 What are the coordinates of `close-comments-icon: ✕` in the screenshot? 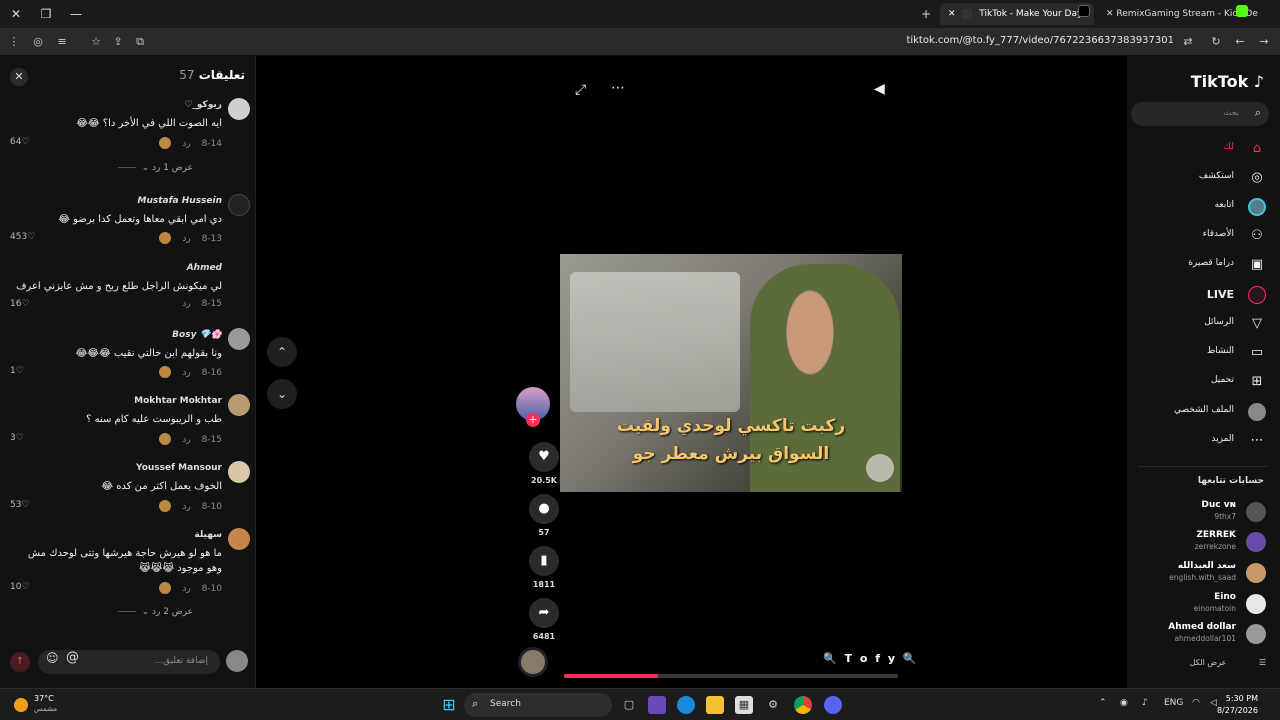 It's located at (19, 77).